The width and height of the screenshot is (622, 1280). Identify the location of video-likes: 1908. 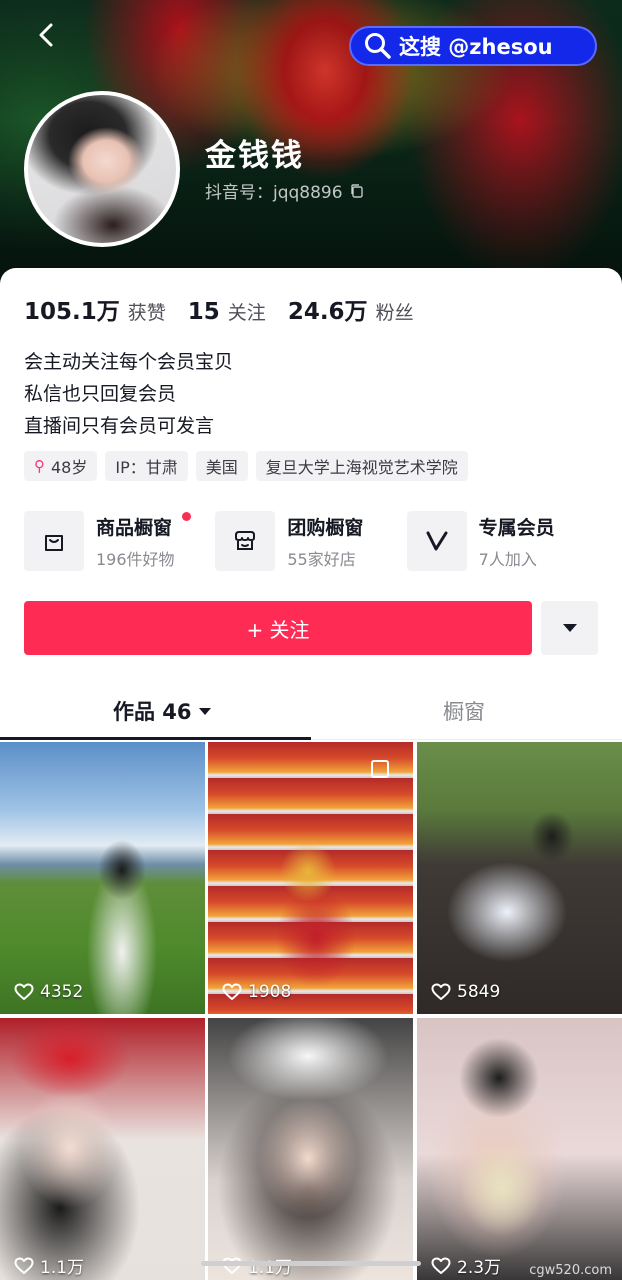
(256, 992).